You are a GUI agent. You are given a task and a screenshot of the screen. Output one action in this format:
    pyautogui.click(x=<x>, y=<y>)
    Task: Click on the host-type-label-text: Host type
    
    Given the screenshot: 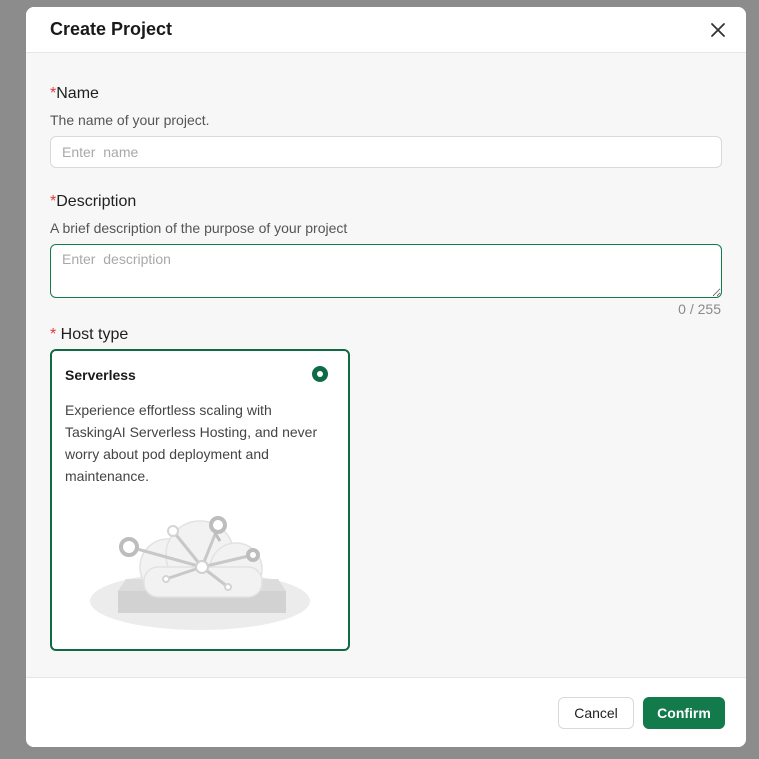 What is the action you would take?
    pyautogui.click(x=92, y=334)
    